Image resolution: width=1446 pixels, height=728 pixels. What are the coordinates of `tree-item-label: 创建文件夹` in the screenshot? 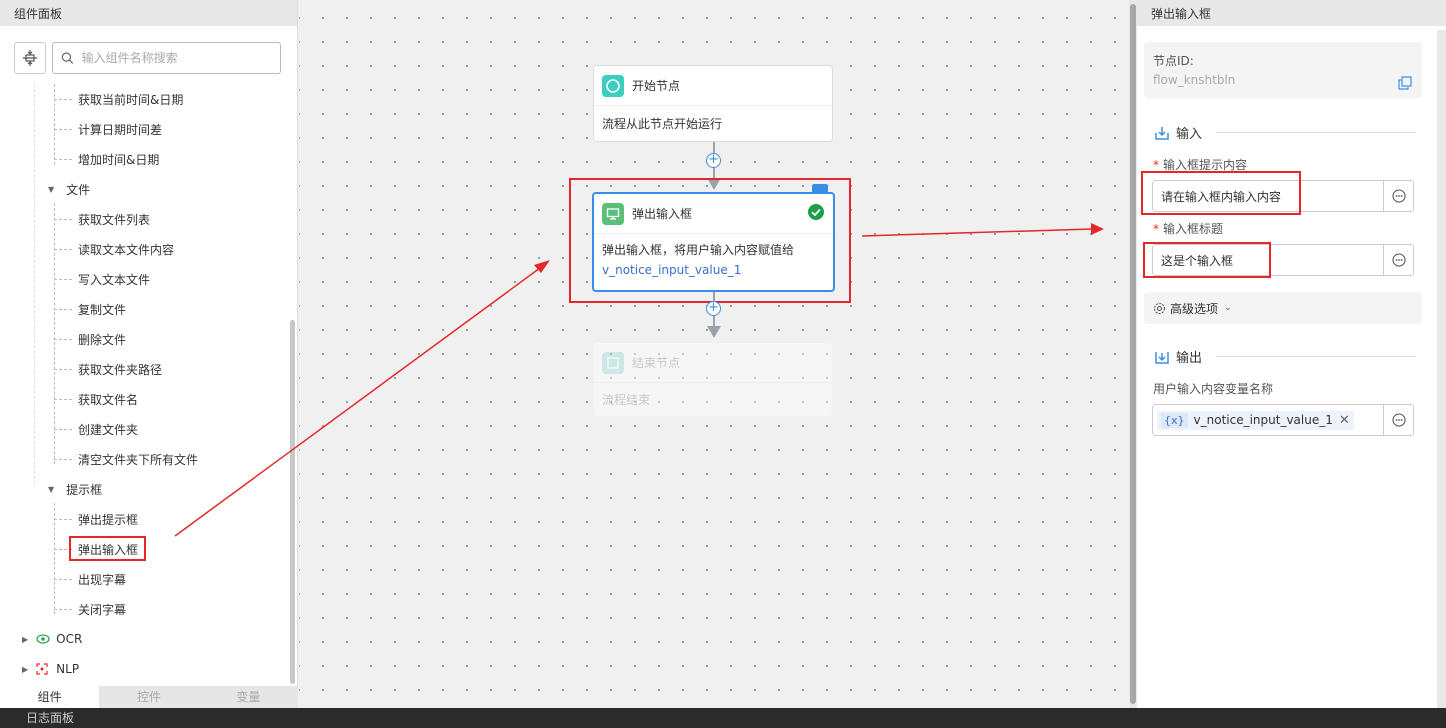 It's located at (108, 429).